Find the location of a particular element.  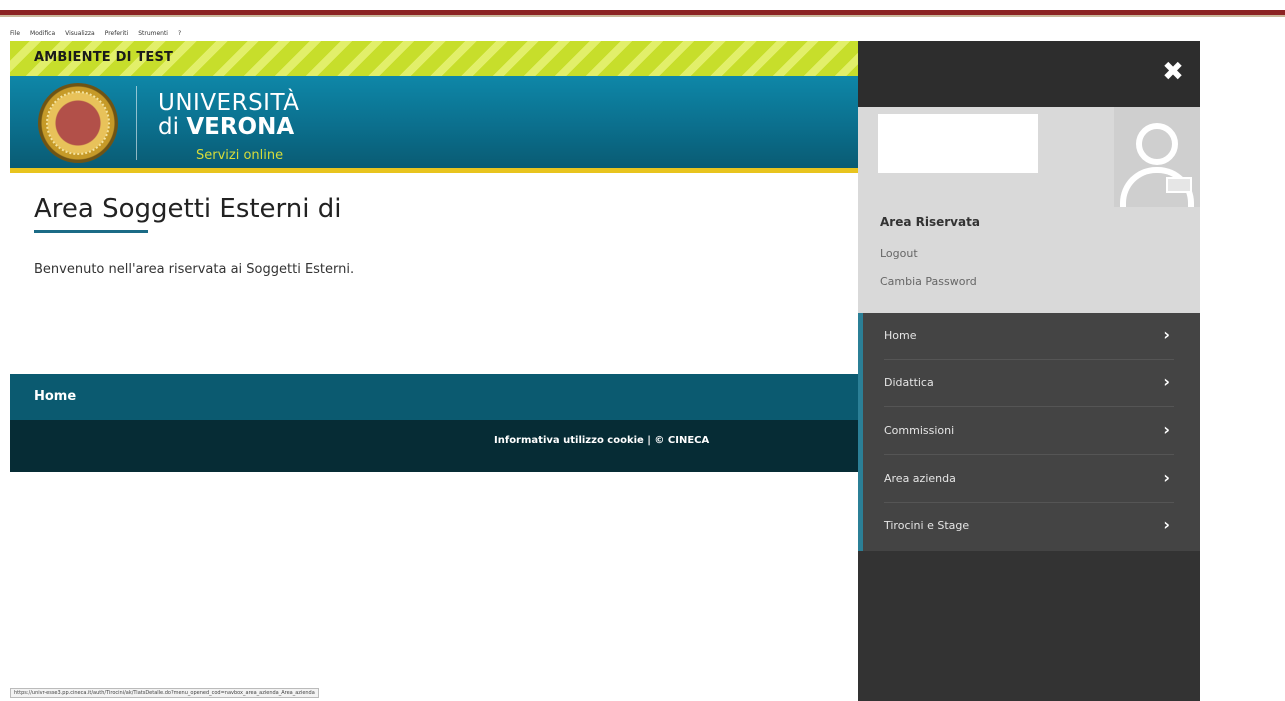

header-accent-line is located at coordinates (434, 170).